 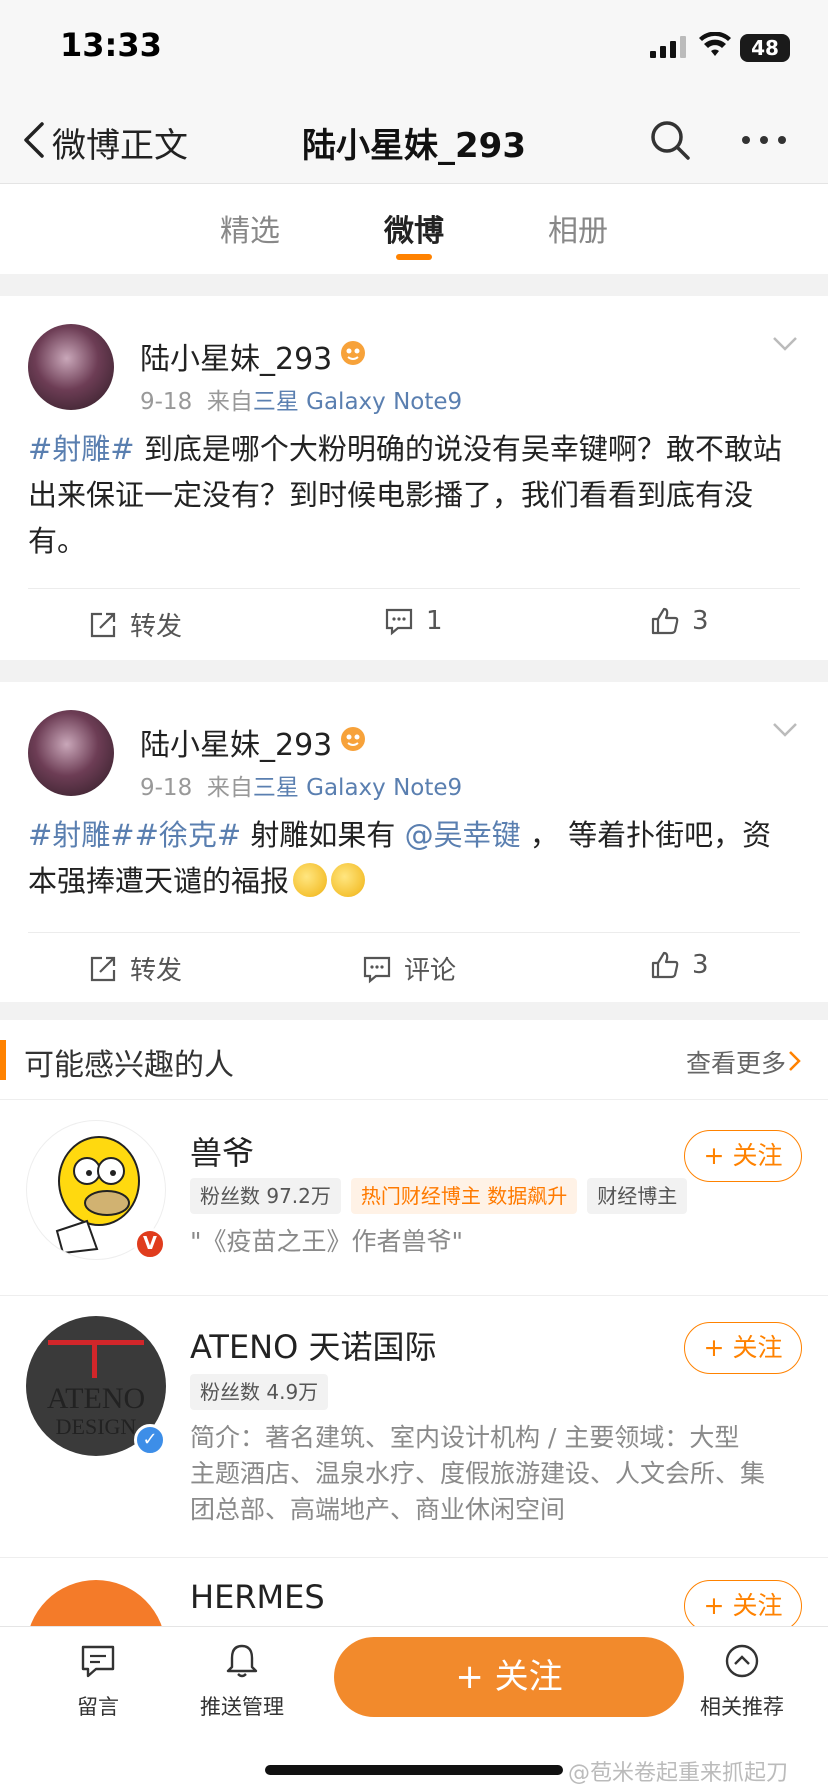 What do you see at coordinates (414, 1770) in the screenshot?
I see `home-indicator` at bounding box center [414, 1770].